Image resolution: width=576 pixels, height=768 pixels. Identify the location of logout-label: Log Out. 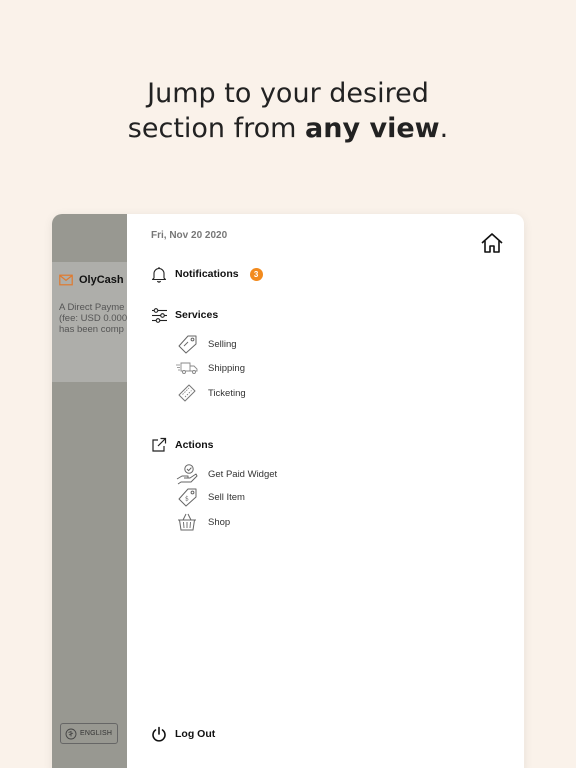
(195, 734).